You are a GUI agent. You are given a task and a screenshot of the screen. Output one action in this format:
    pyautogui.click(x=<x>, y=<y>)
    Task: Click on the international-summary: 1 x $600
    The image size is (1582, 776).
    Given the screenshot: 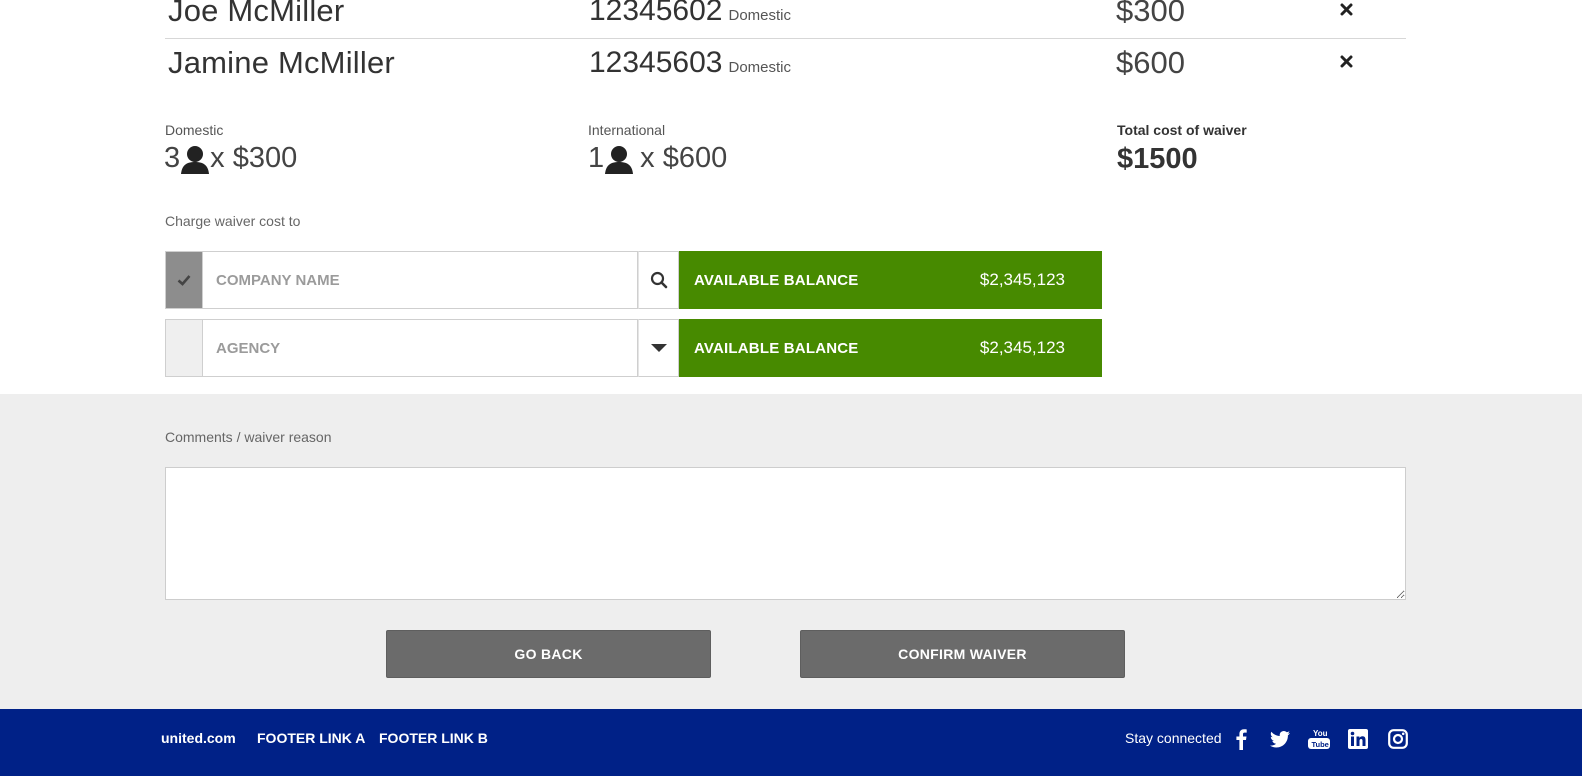 What is the action you would take?
    pyautogui.click(x=657, y=158)
    